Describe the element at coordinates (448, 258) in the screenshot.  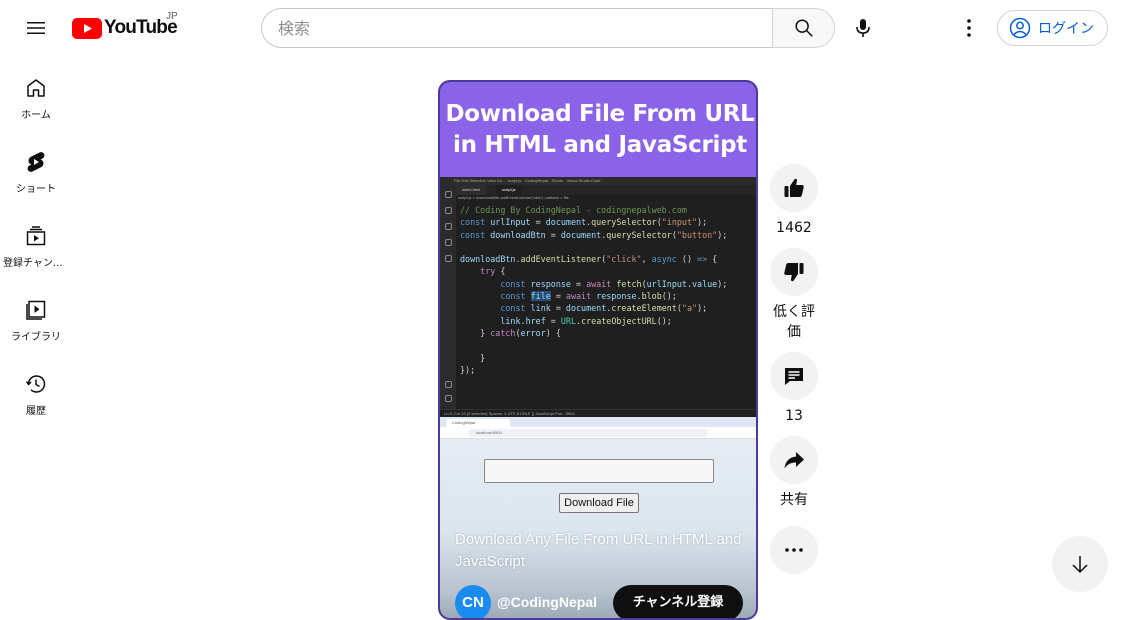
I see `extensions-icon` at that location.